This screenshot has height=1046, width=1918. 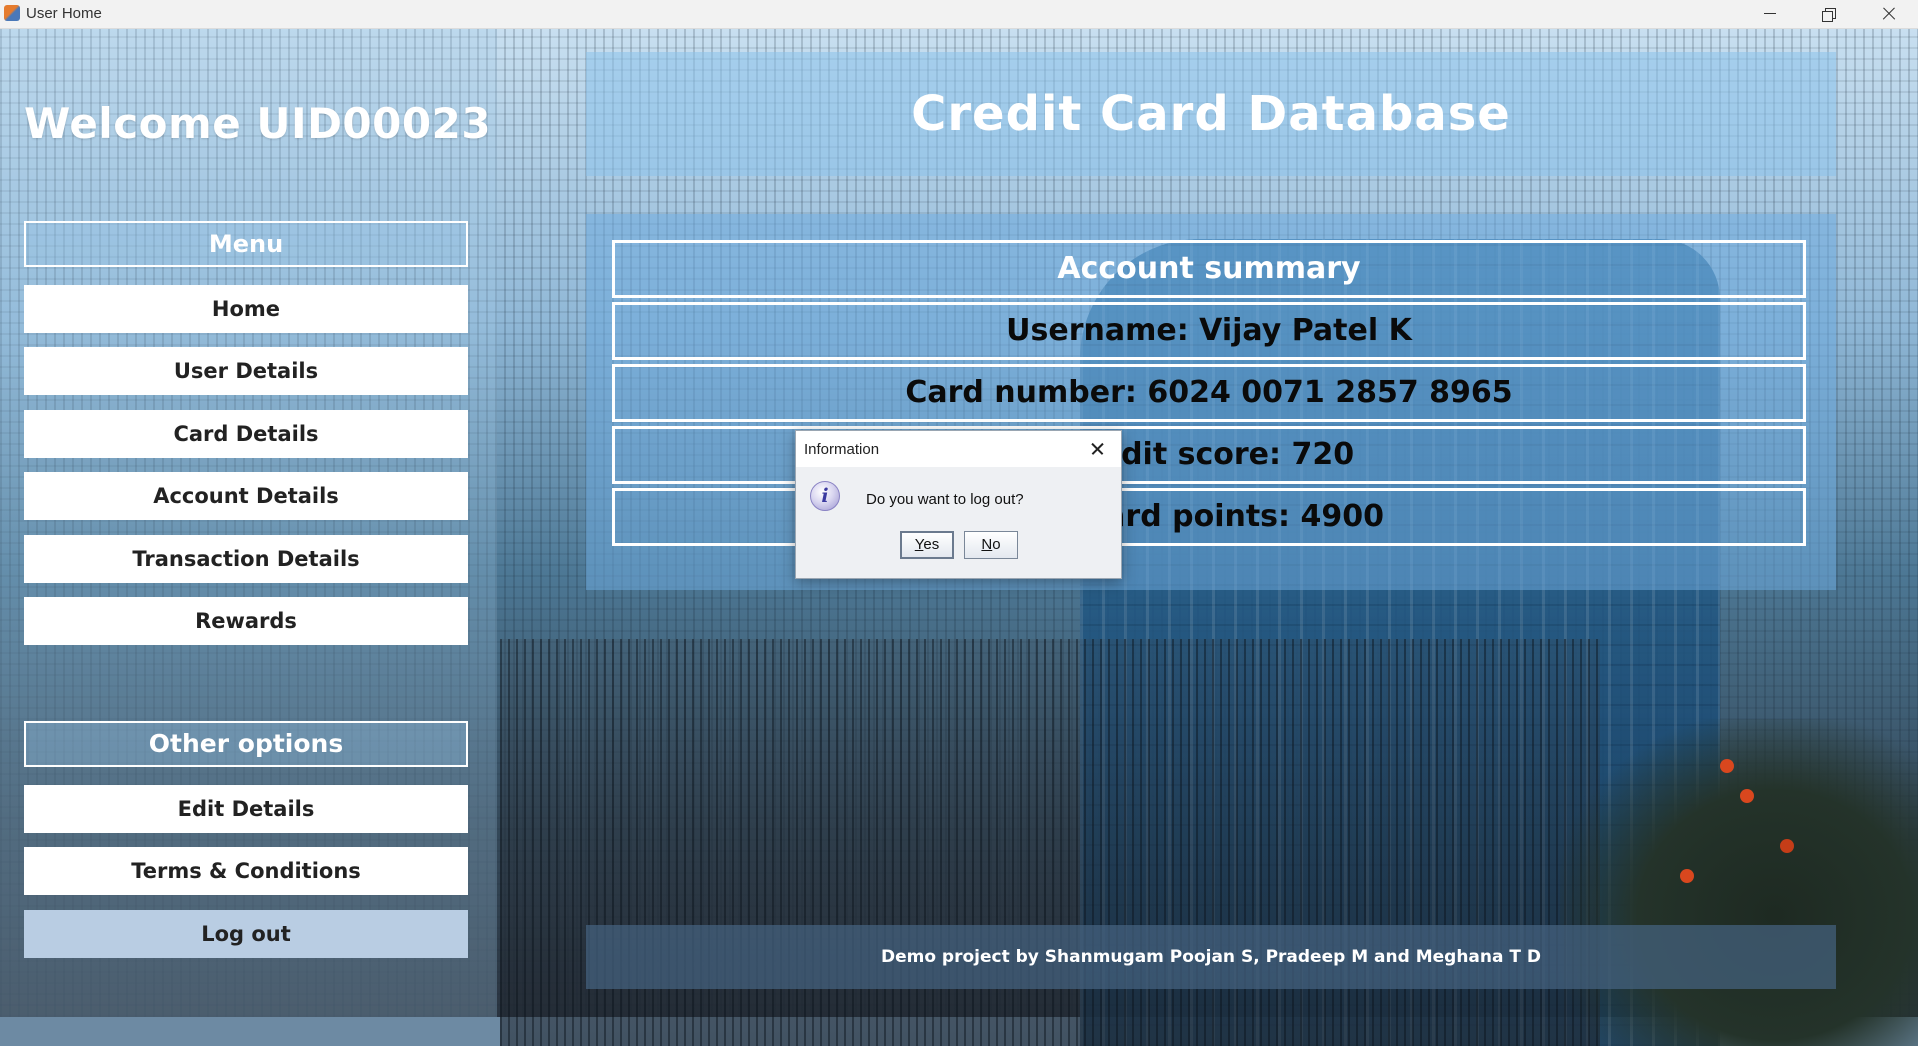 I want to click on rewards-button: Rewards, so click(x=246, y=621).